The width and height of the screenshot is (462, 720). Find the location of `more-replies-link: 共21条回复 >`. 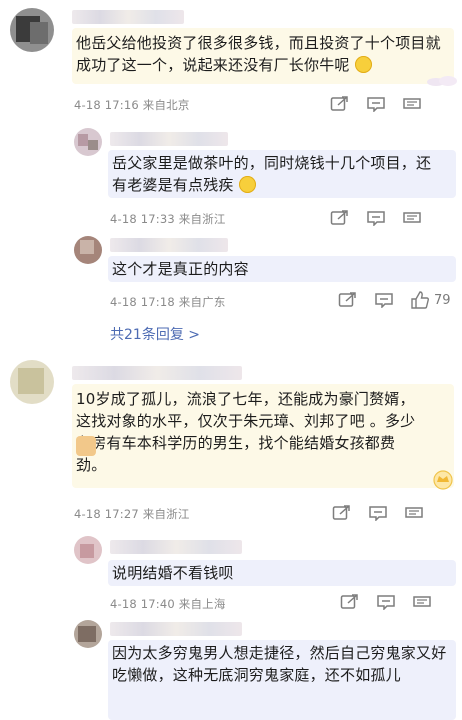

more-replies-link: 共21条回复 > is located at coordinates (155, 334).